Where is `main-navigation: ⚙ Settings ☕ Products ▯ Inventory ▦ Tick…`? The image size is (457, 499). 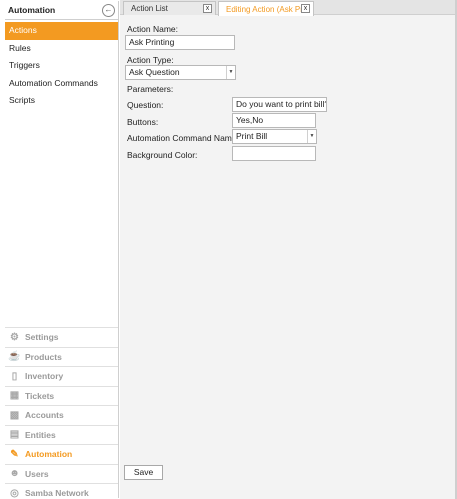
main-navigation: ⚙ Settings ☕ Products ▯ Inventory ▦ Tick… is located at coordinates (61, 413).